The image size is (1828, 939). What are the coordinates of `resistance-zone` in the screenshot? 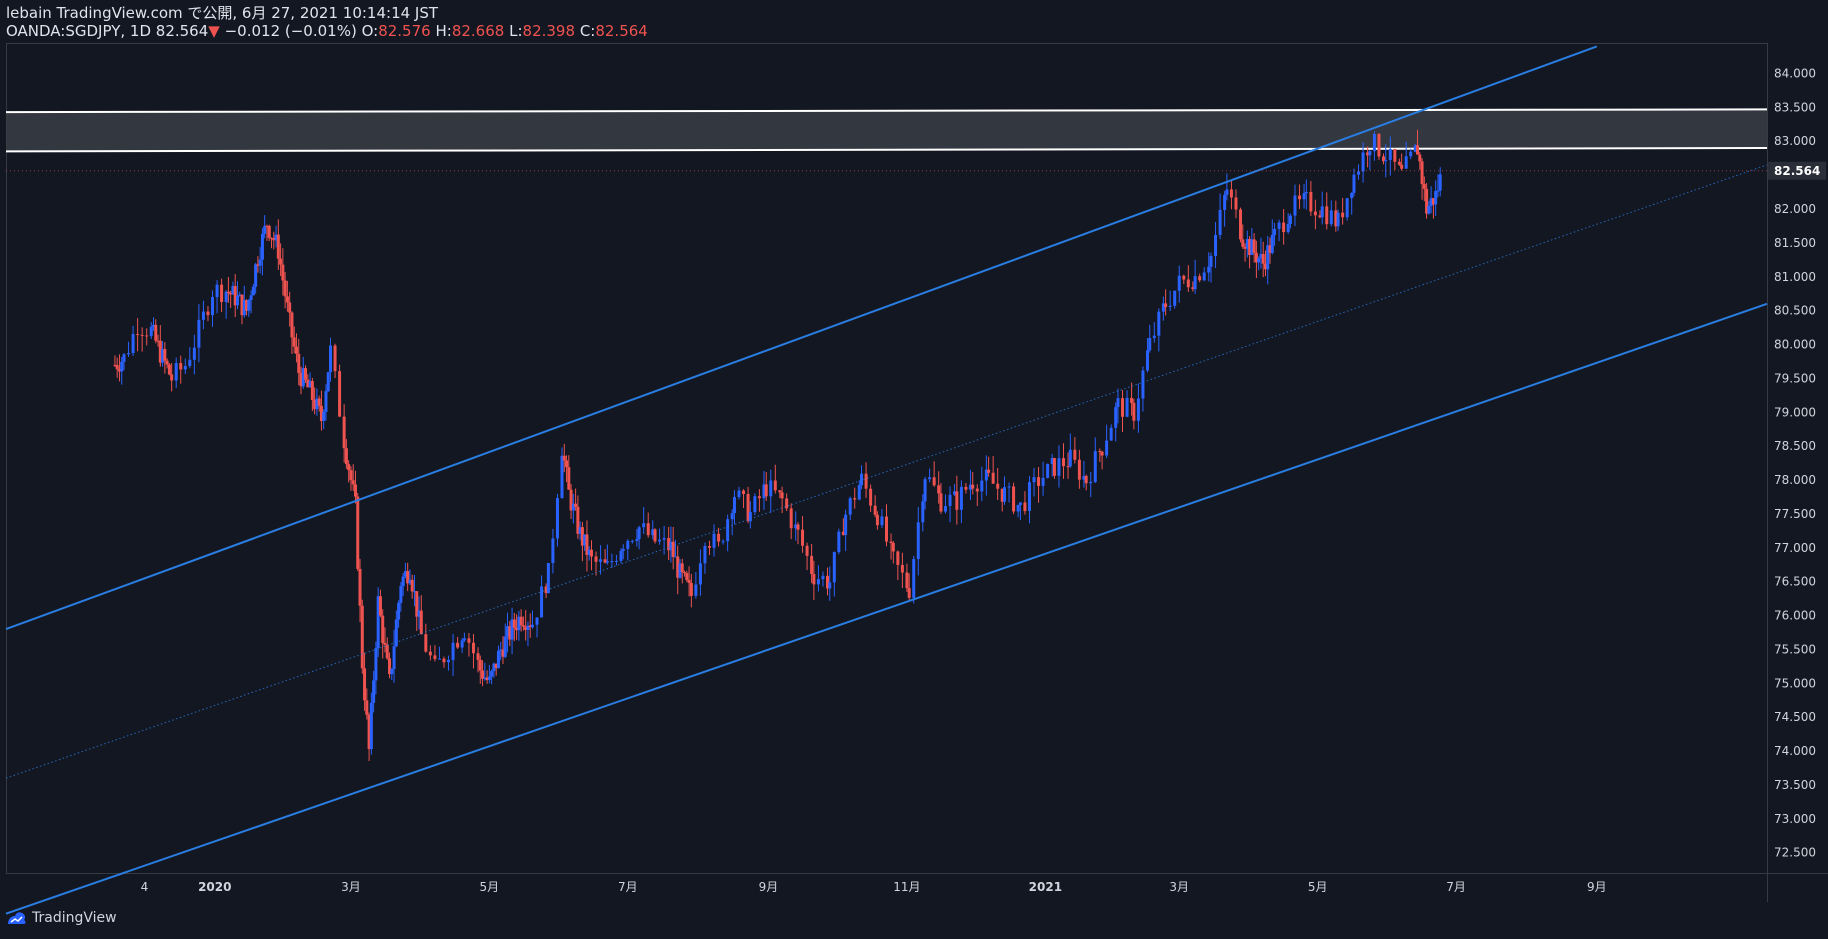 It's located at (886, 130).